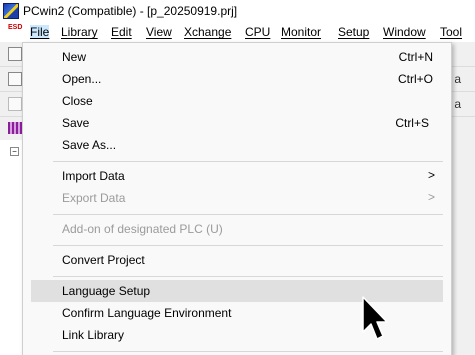 Image resolution: width=475 pixels, height=355 pixels. I want to click on menu-item-shortcut: Ctrl+O, so click(415, 79).